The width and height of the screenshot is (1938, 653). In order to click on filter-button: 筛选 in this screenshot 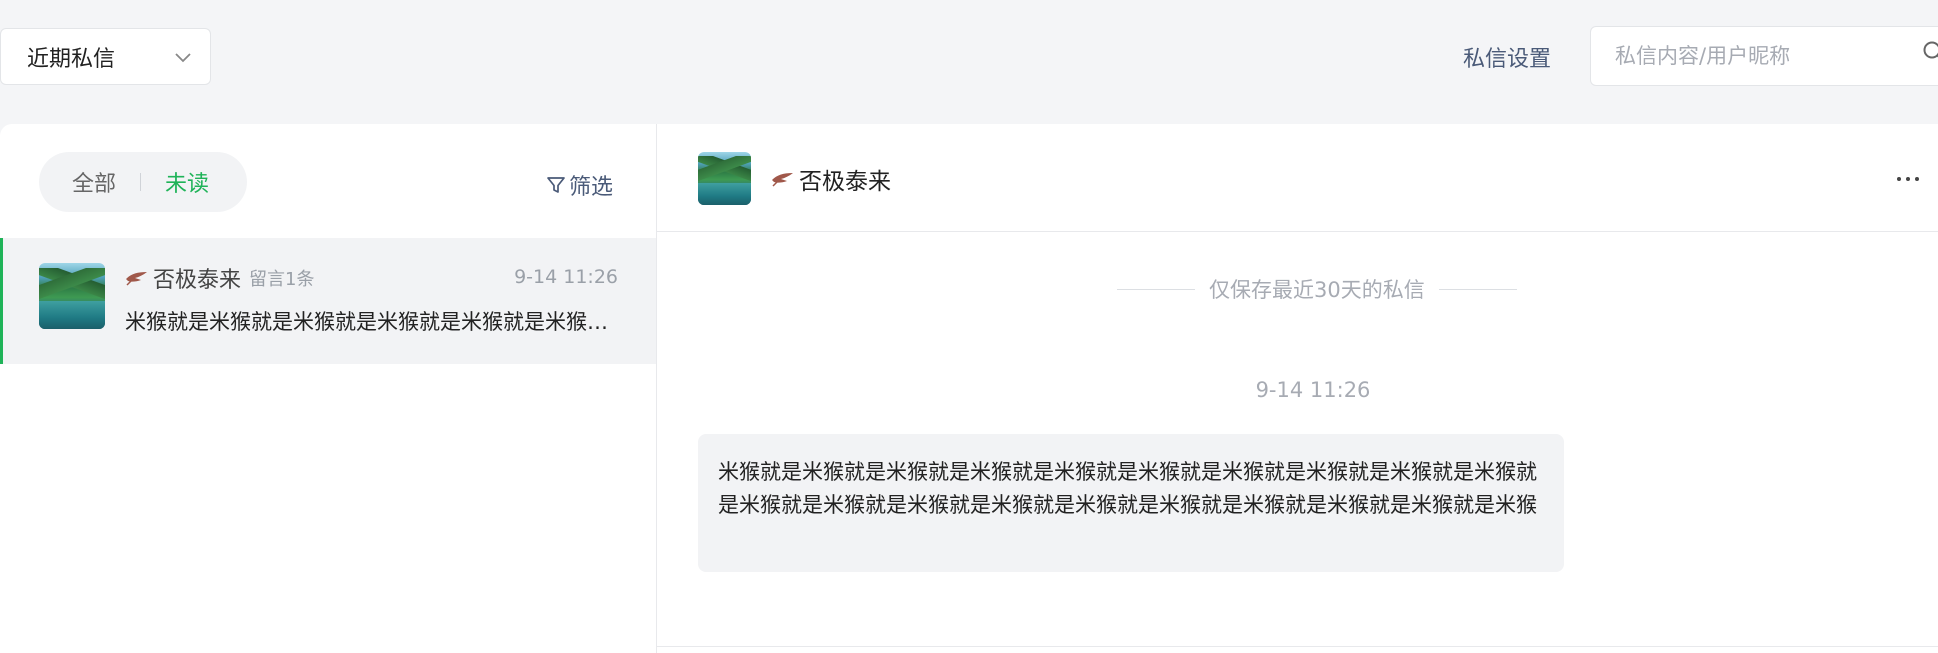, I will do `click(579, 185)`.